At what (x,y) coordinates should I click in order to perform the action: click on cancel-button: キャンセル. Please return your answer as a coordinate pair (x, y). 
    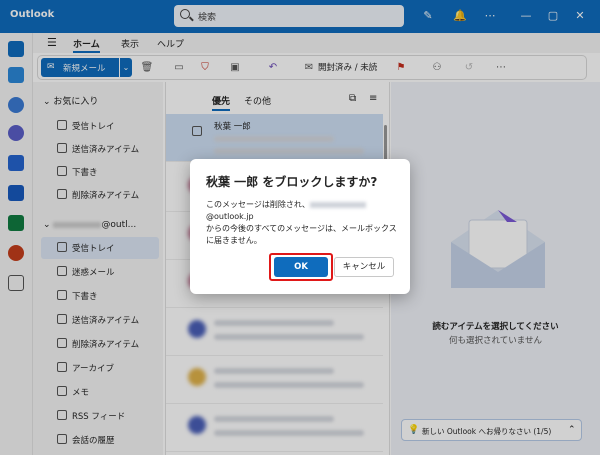
    Looking at the image, I should click on (364, 267).